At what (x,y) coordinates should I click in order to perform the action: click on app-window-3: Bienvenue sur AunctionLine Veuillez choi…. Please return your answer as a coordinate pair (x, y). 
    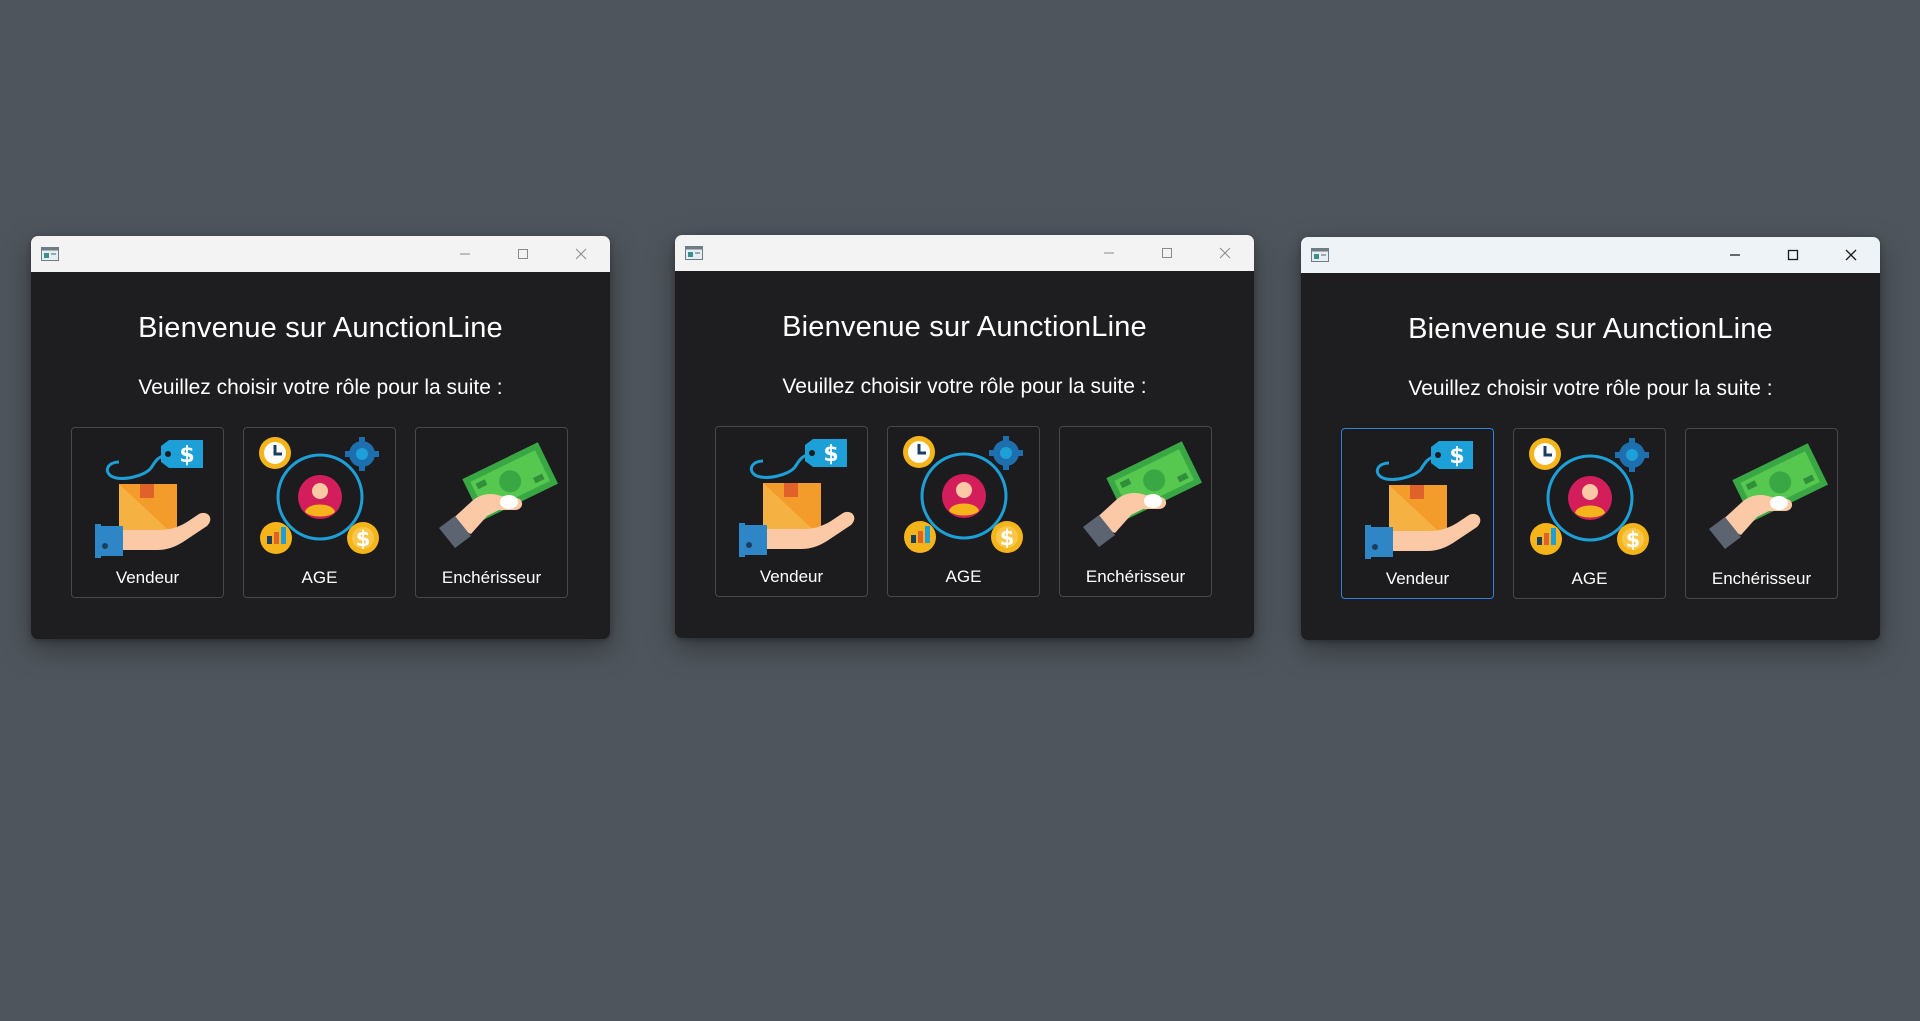
    Looking at the image, I should click on (1590, 438).